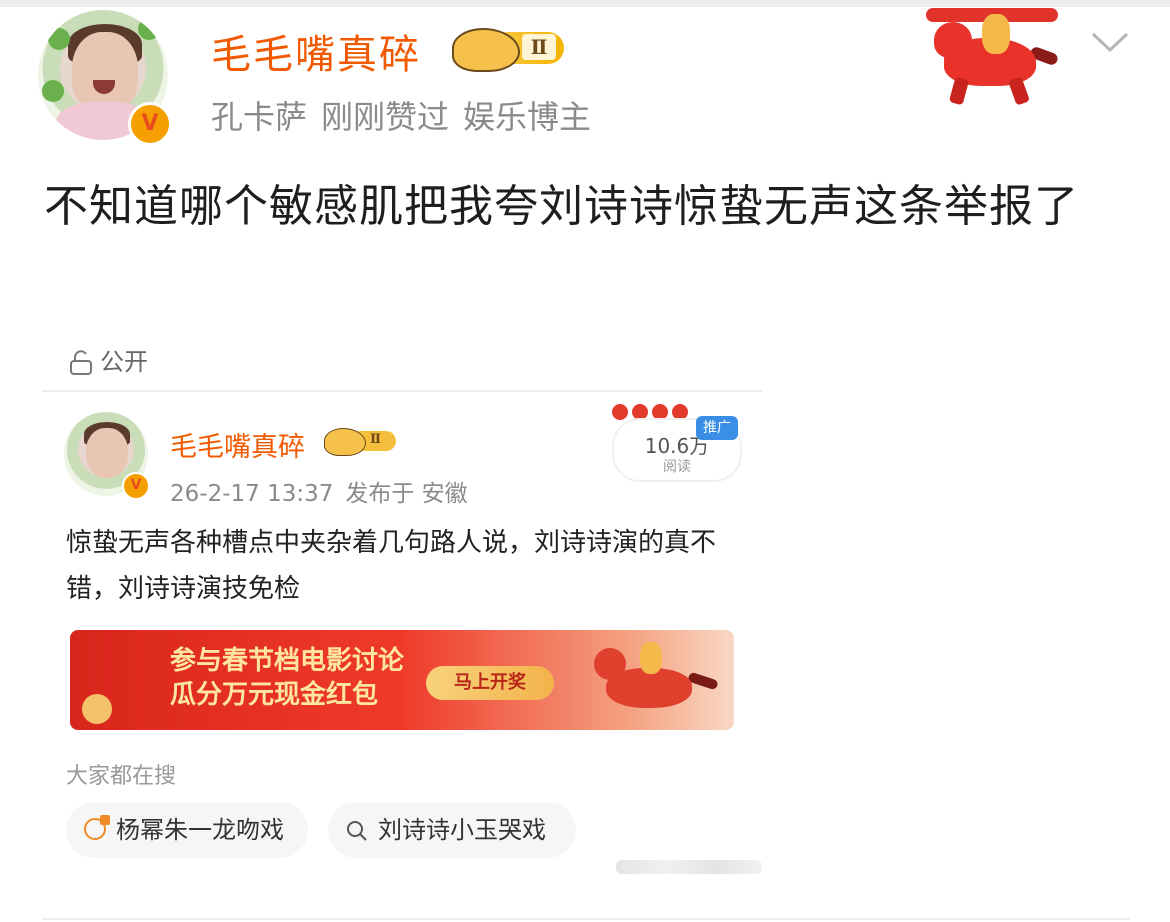 Image resolution: width=1170 pixels, height=922 pixels. I want to click on post-time: 26-2-17 13:37, so click(252, 494).